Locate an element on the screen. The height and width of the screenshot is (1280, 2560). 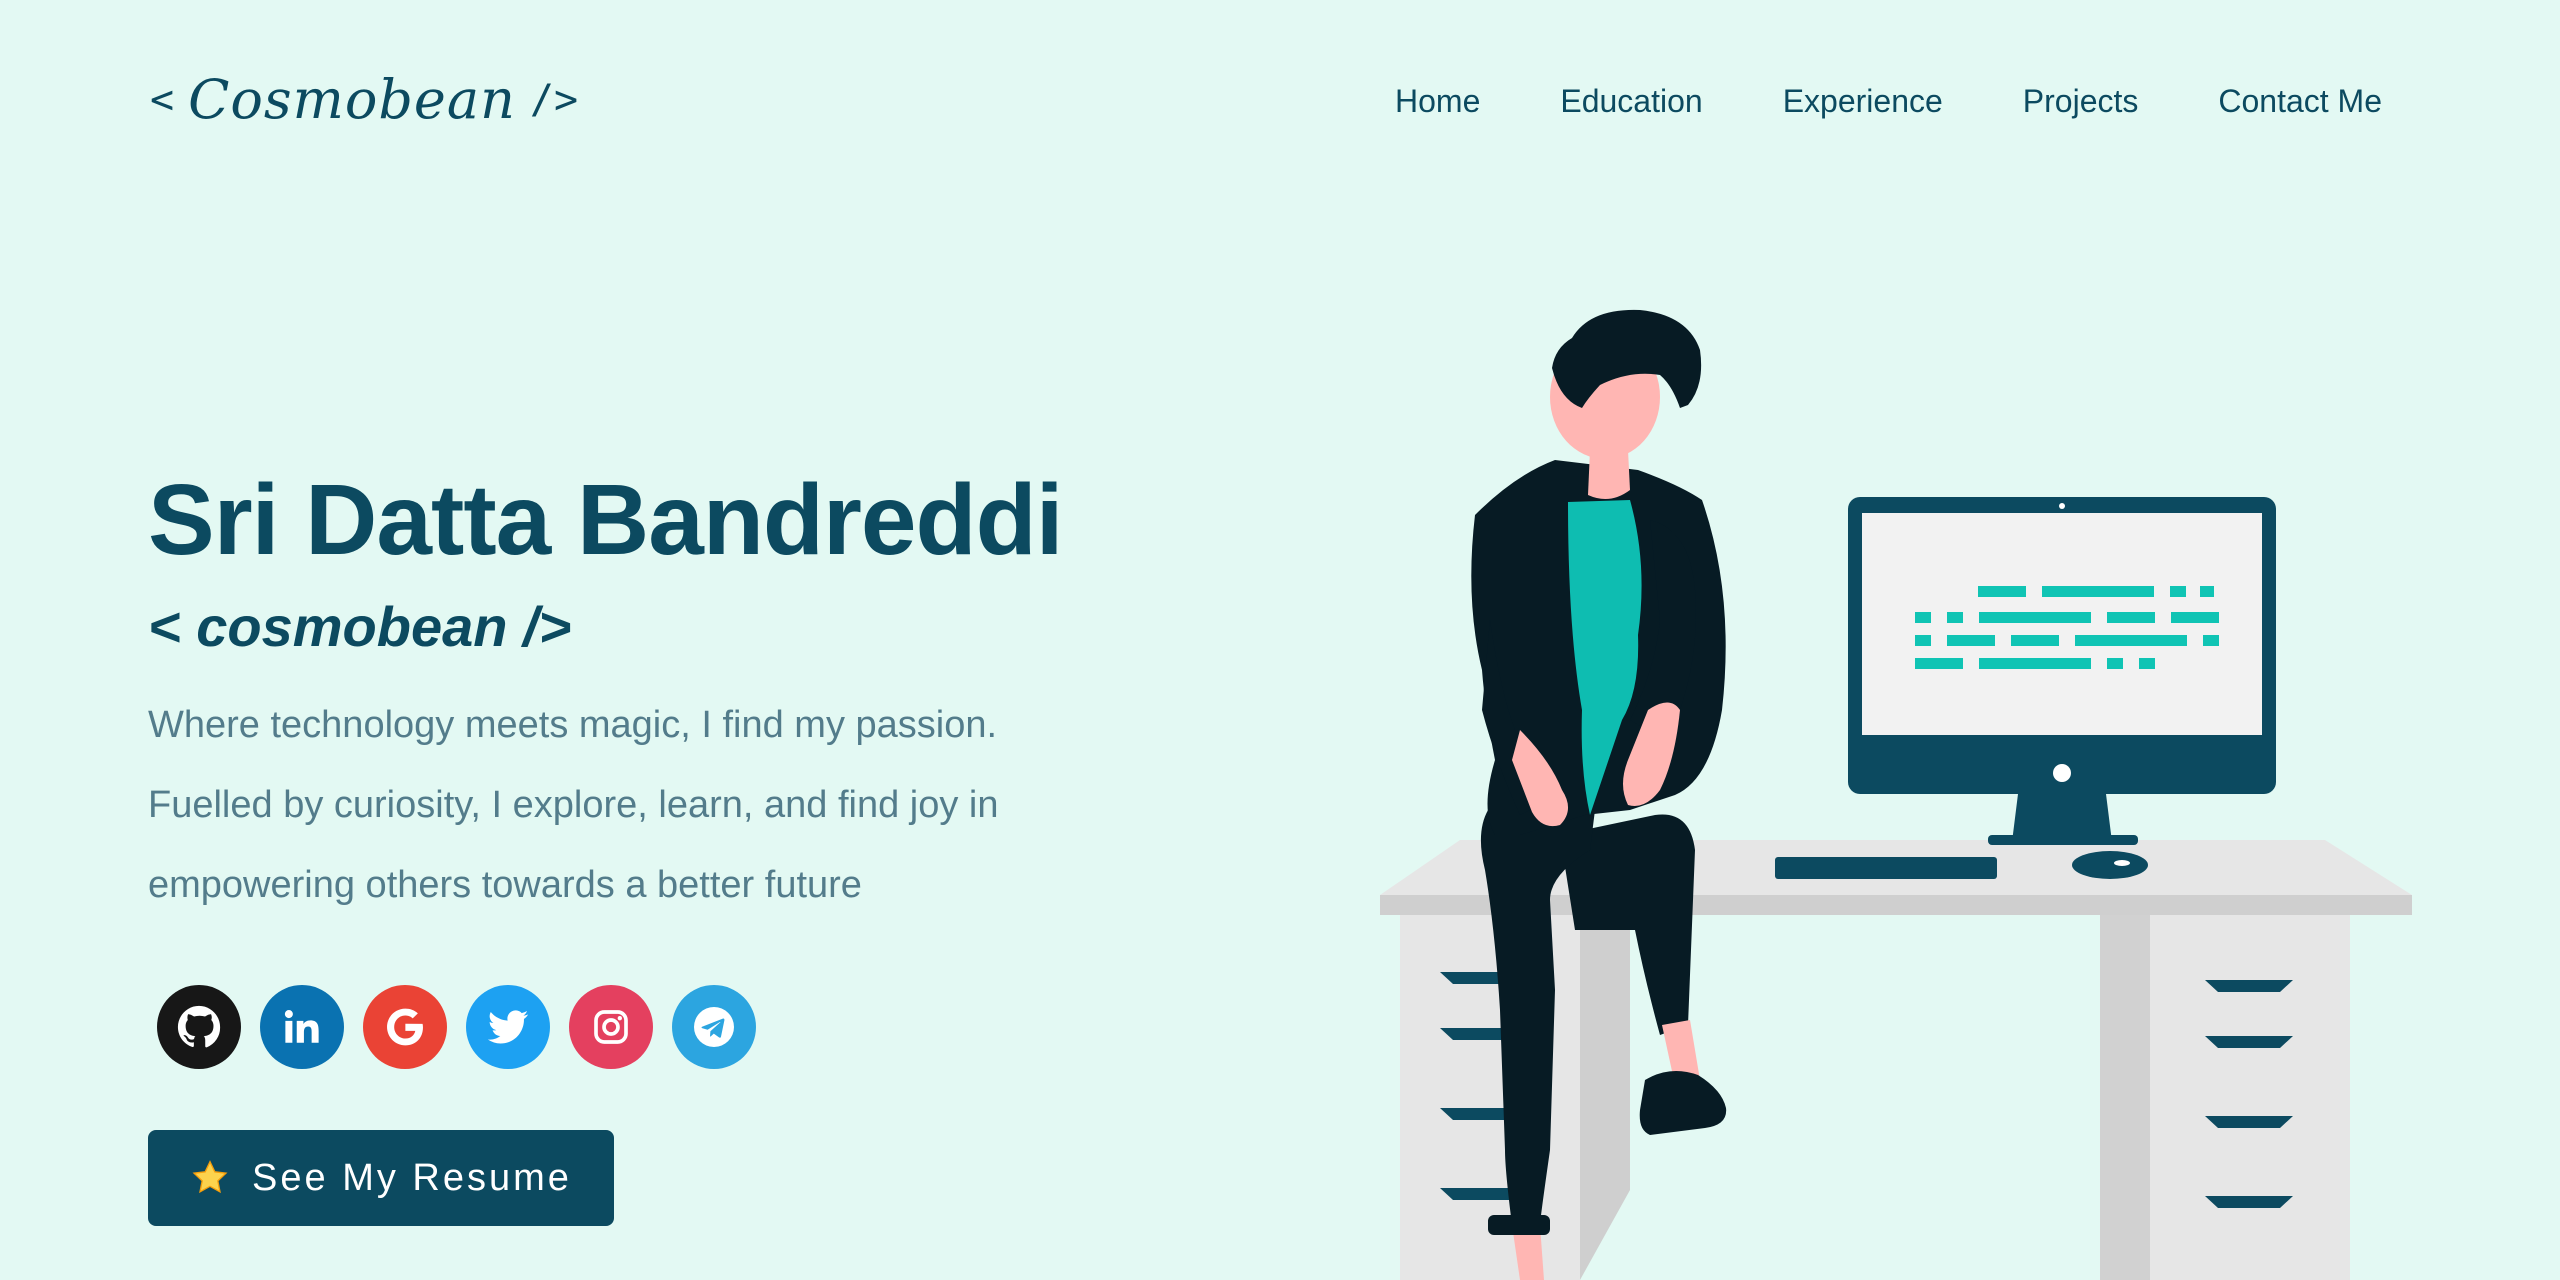
nav-experience: Experience is located at coordinates (1863, 101).